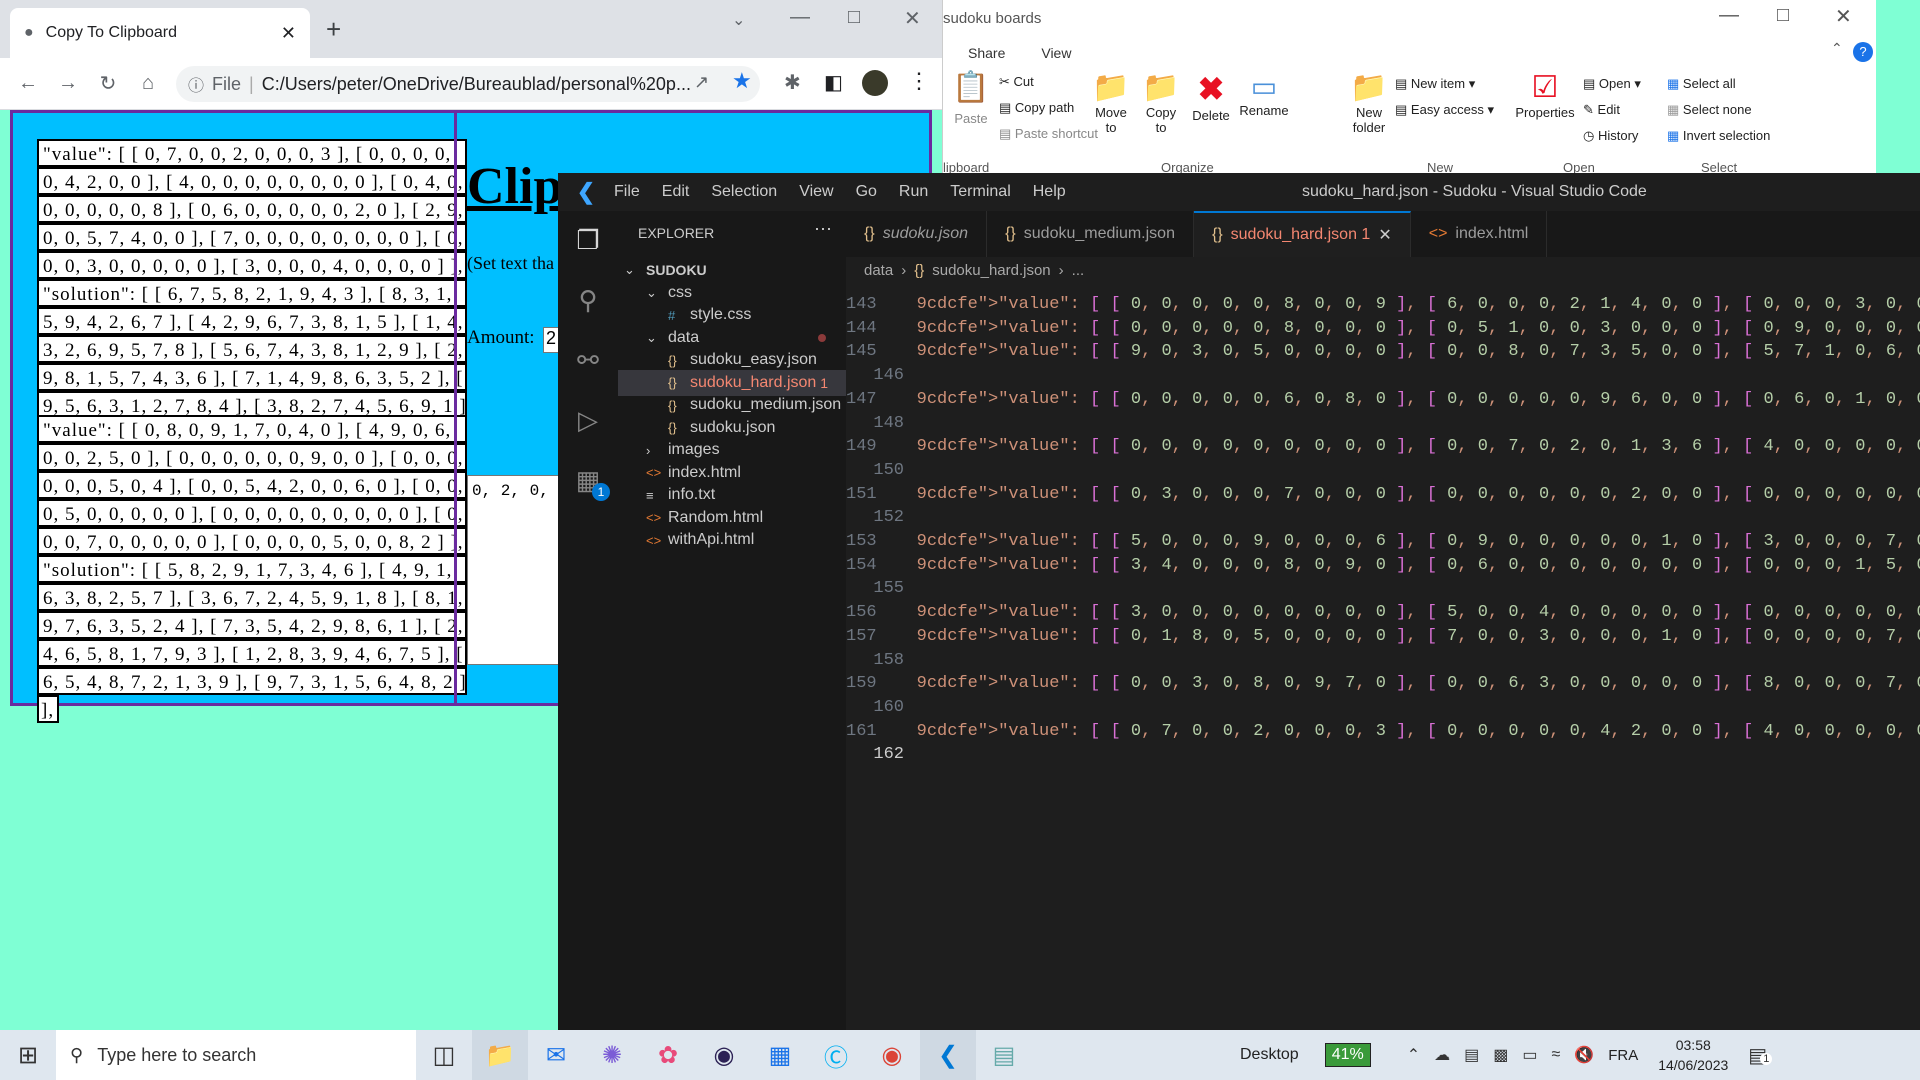 The width and height of the screenshot is (1920, 1080). I want to click on browser-tab: ● Copy To Clipboard ✕, so click(160, 33).